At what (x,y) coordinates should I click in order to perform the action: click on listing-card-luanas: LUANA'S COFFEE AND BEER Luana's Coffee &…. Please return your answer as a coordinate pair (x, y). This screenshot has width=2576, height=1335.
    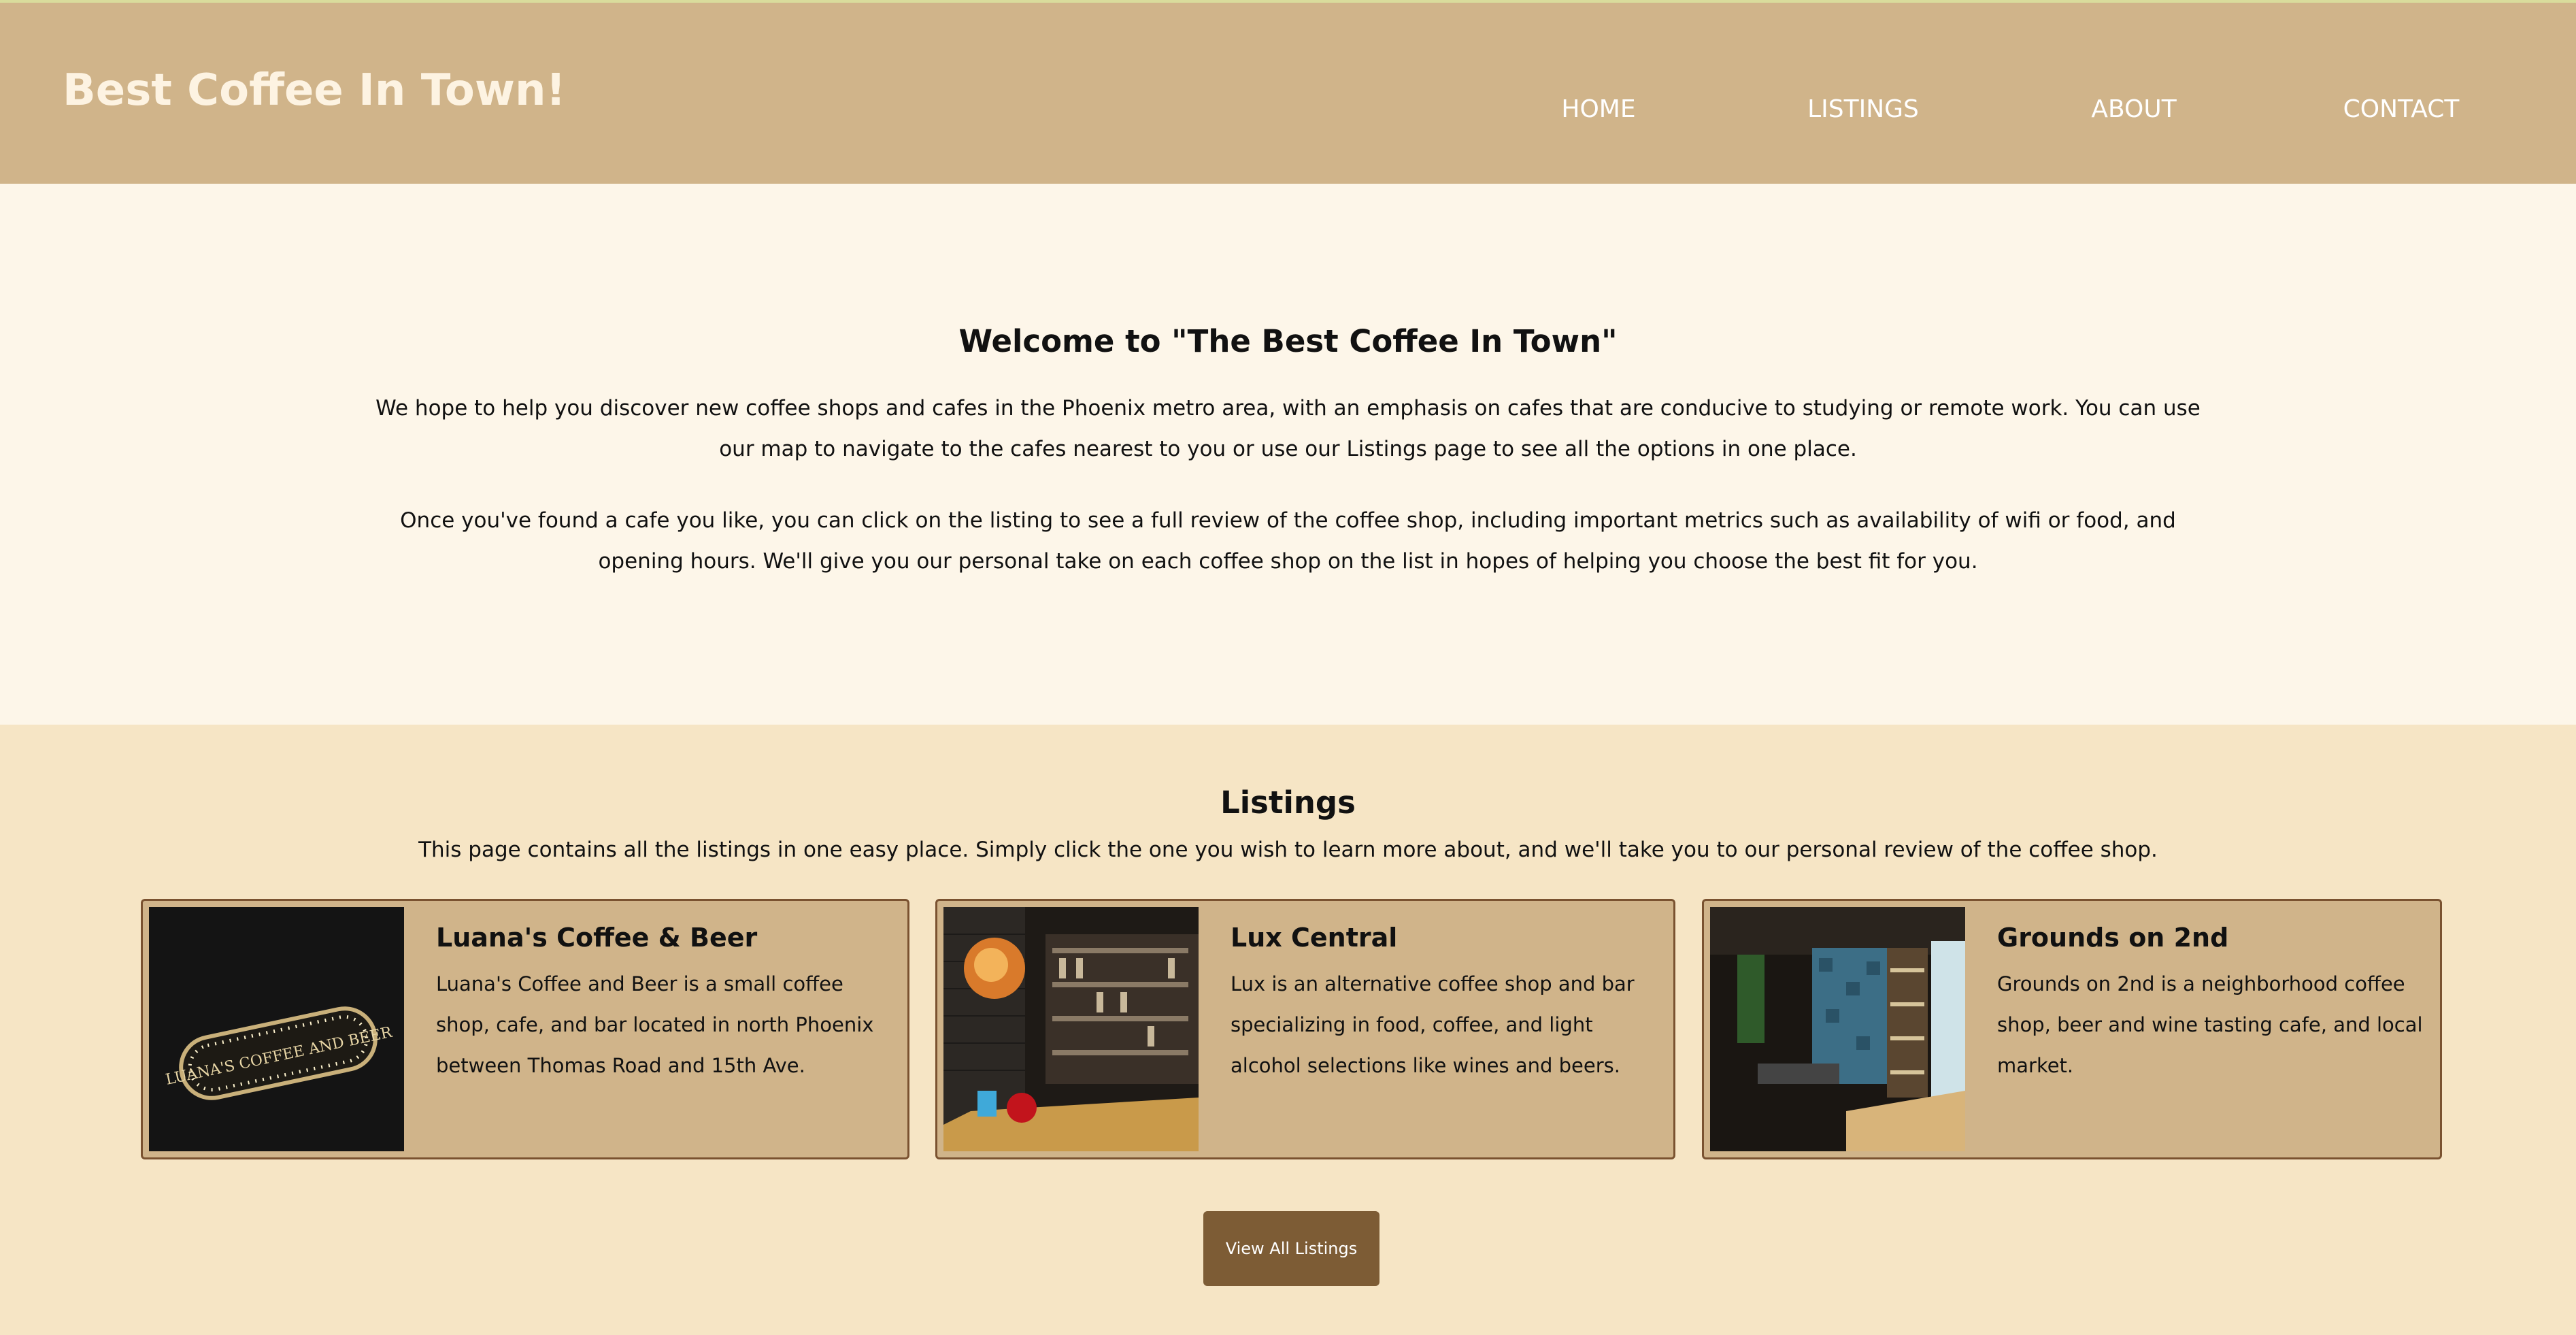
    Looking at the image, I should click on (525, 1029).